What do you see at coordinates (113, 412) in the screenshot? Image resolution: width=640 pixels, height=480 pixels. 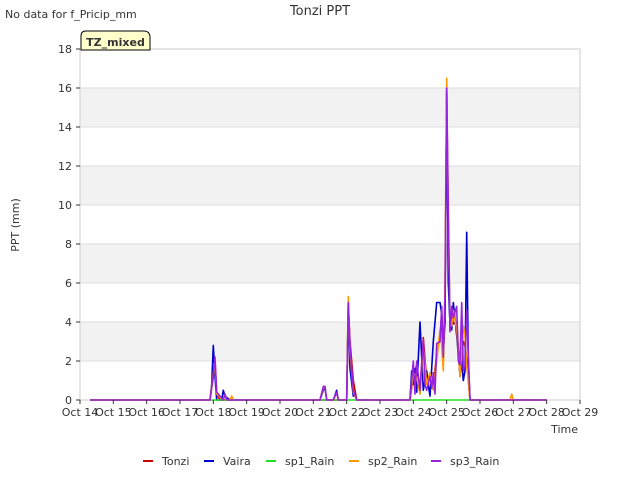 I see `x-tick-label: Oct 15` at bounding box center [113, 412].